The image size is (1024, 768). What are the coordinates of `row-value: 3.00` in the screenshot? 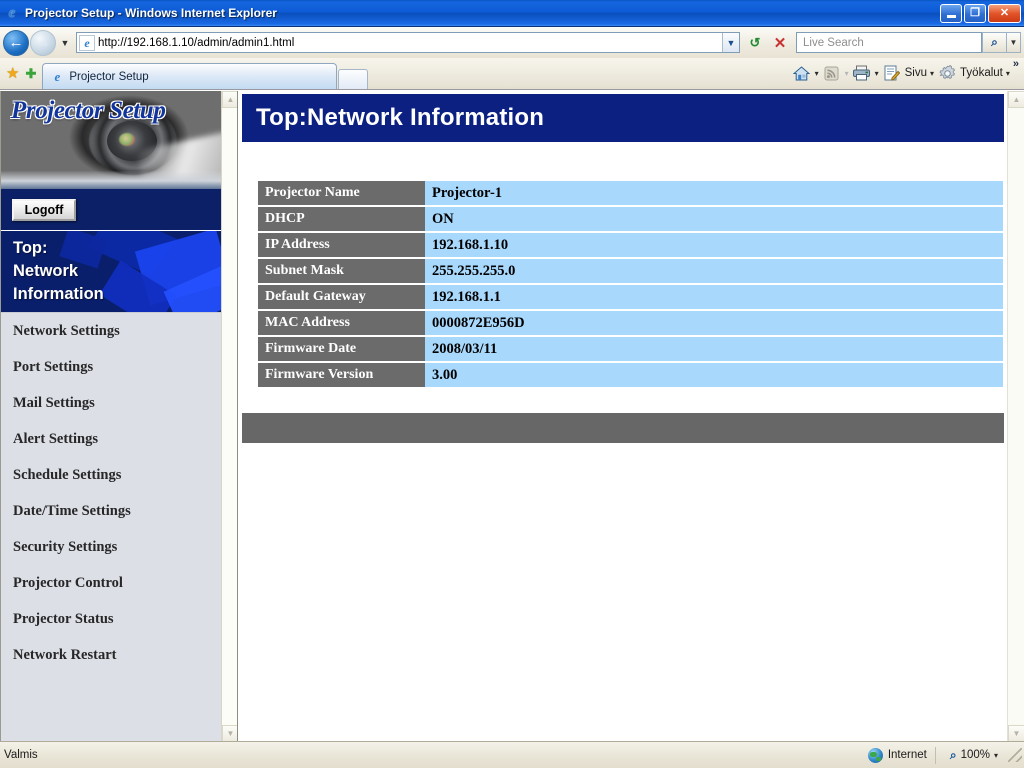 It's located at (714, 375).